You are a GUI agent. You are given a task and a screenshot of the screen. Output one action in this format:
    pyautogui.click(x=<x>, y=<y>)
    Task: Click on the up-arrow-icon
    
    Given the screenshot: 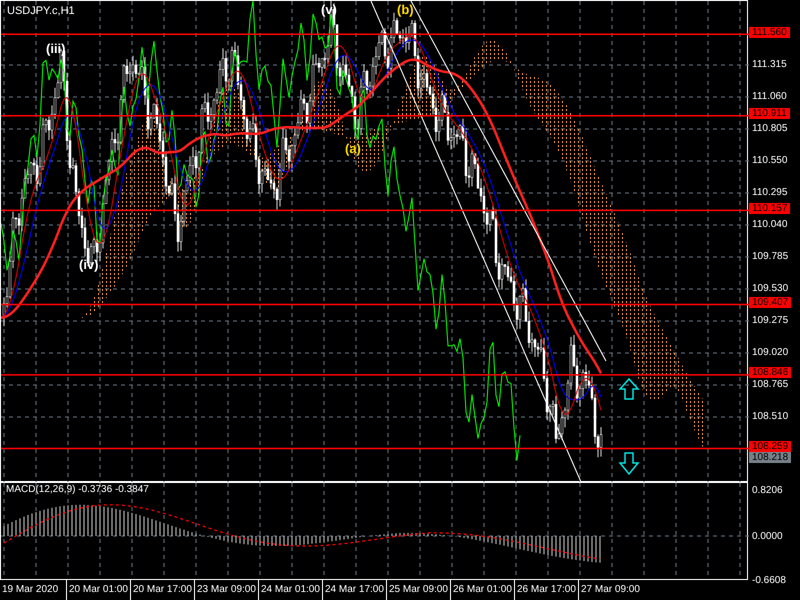 What is the action you would take?
    pyautogui.click(x=629, y=389)
    